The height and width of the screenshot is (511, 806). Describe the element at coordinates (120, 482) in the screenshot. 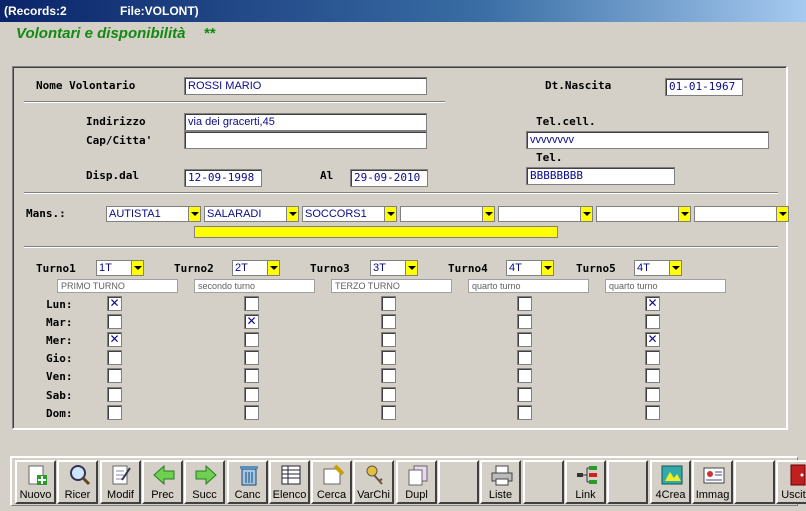

I see `toolbar-button-modif: Modif` at that location.